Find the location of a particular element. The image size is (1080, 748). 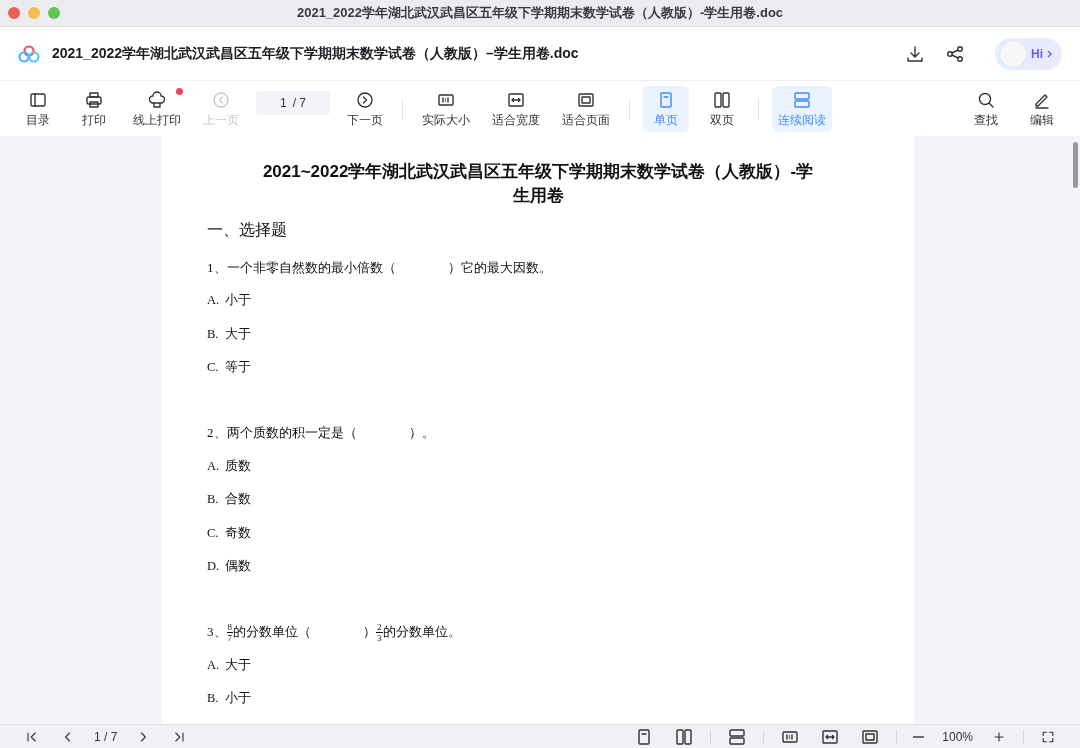

page-indicator: 1 / 7 is located at coordinates (106, 736).